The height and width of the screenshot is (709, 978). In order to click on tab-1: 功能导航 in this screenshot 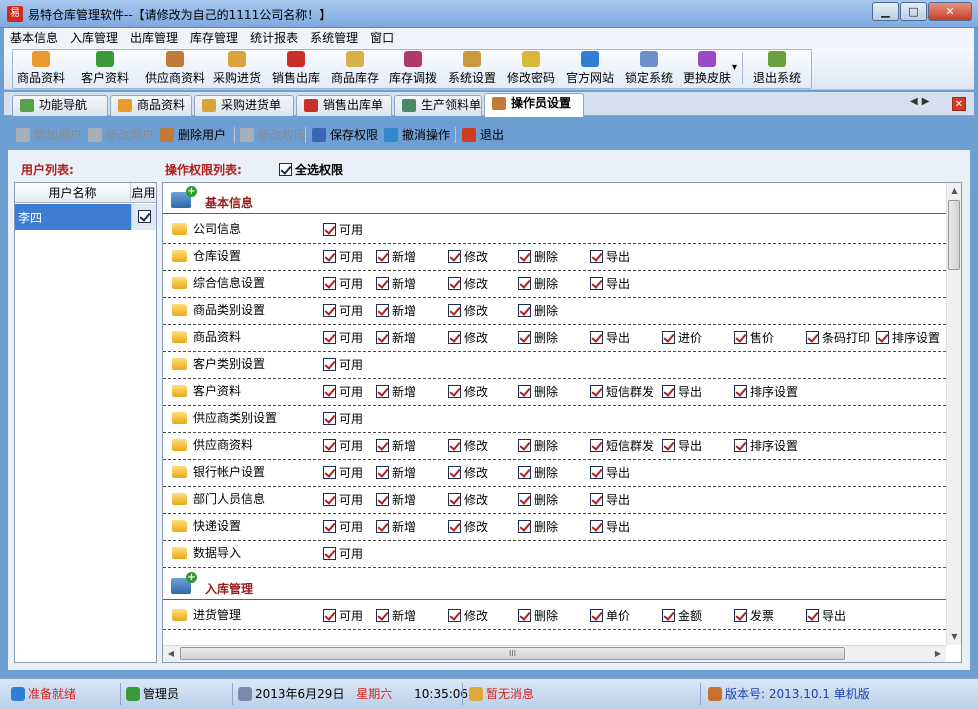, I will do `click(60, 105)`.